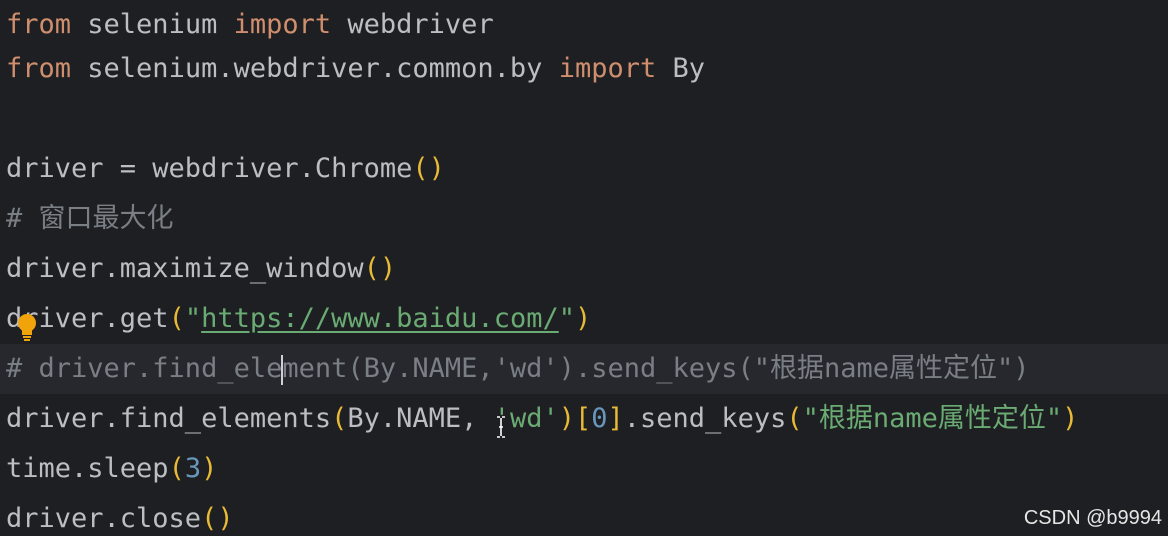  Describe the element at coordinates (681, 68) in the screenshot. I see `import-name: By` at that location.